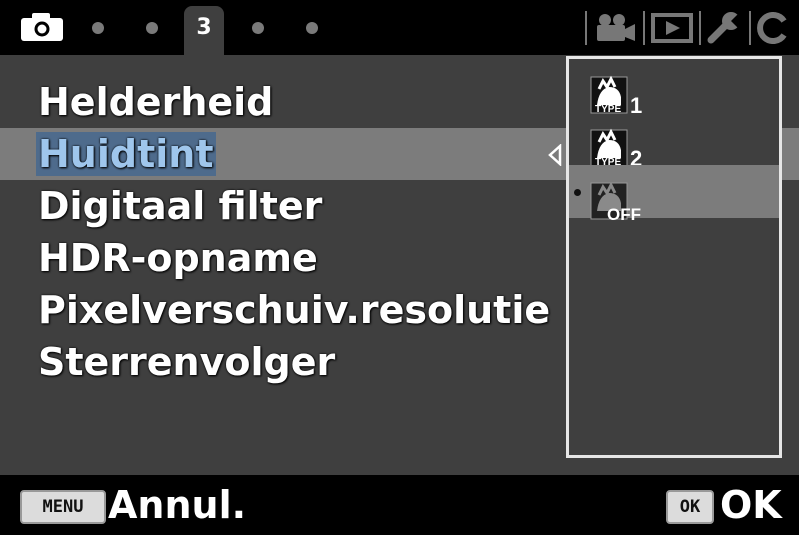 The width and height of the screenshot is (799, 535). Describe the element at coordinates (399, 27) in the screenshot. I see `menu-tab-bar: 3` at that location.